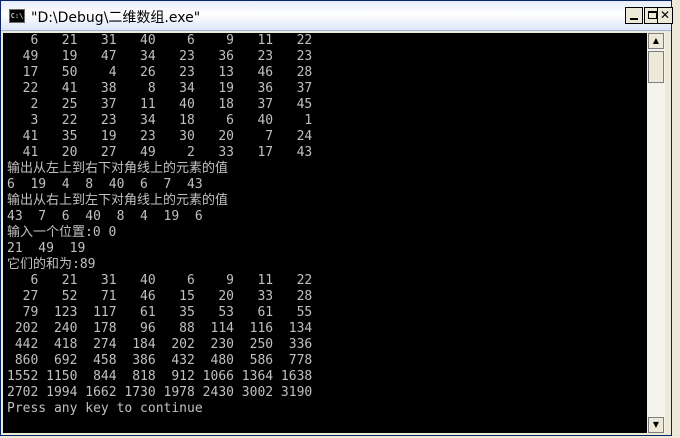 This screenshot has width=680, height=438. Describe the element at coordinates (634, 19) in the screenshot. I see `minimize-icon` at that location.